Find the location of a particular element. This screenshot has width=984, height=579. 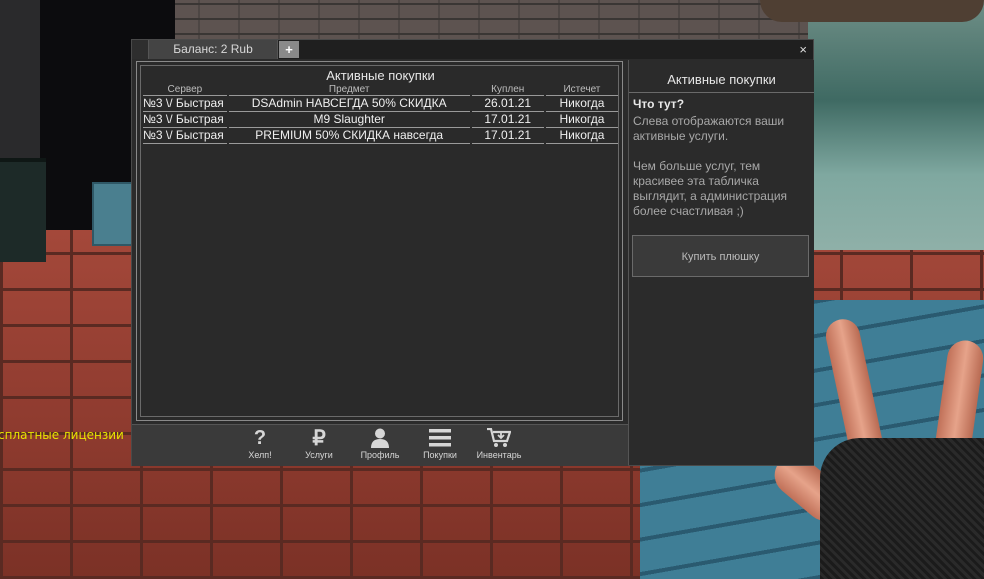

info-question: Что тут? is located at coordinates (659, 104).